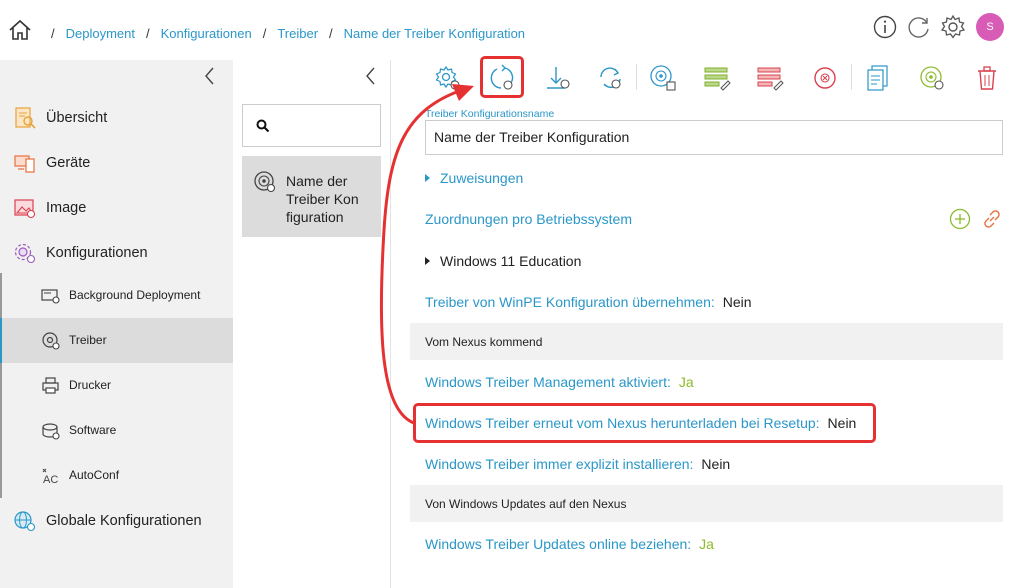 The width and height of the screenshot is (1012, 588). I want to click on top-right-actions: S, so click(938, 27).